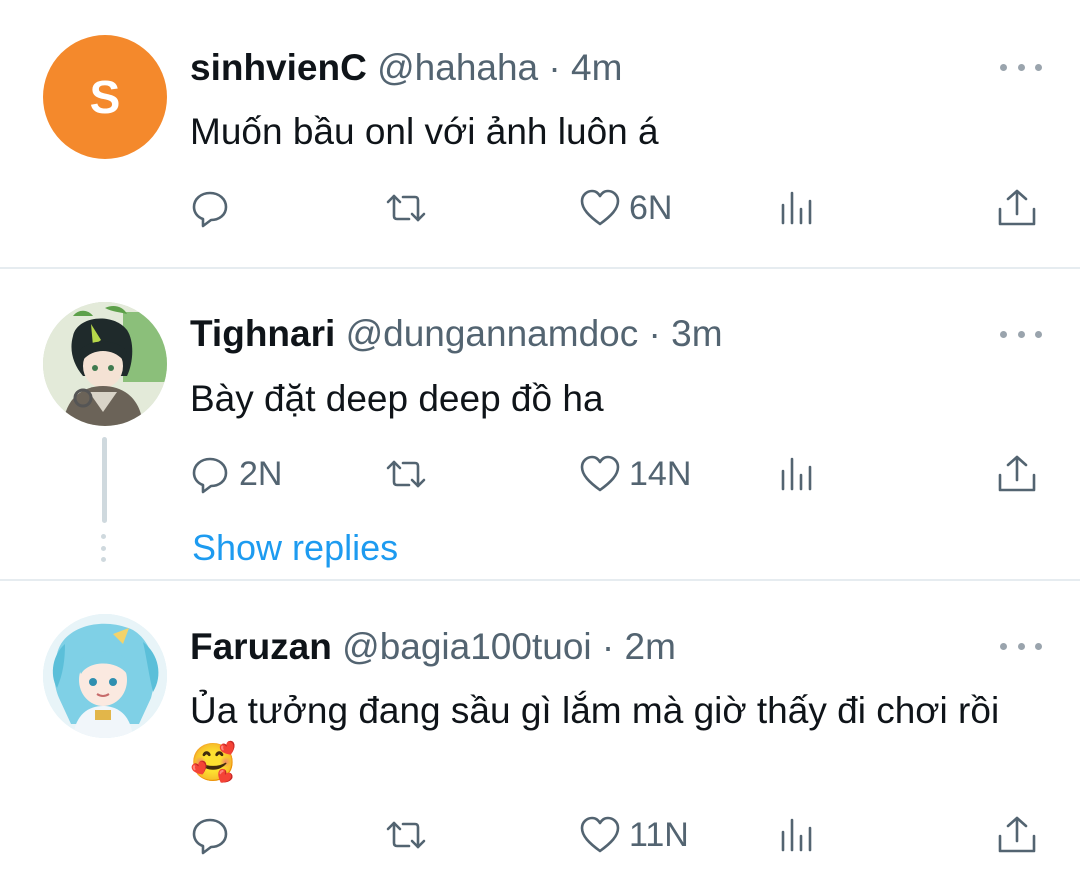 This screenshot has height=894, width=1080. Describe the element at coordinates (596, 67) in the screenshot. I see `timestamp: 4m` at that location.